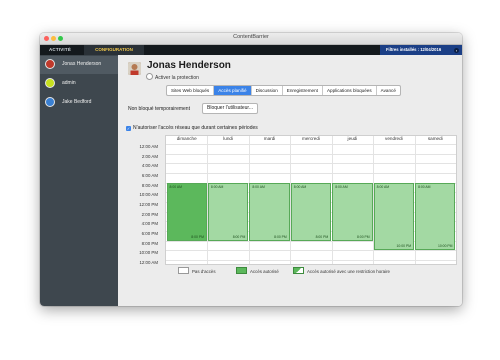 The height and width of the screenshot is (360, 500). I want to click on filters-status: Filtres installés : 12/04/2016 ›, so click(421, 50).